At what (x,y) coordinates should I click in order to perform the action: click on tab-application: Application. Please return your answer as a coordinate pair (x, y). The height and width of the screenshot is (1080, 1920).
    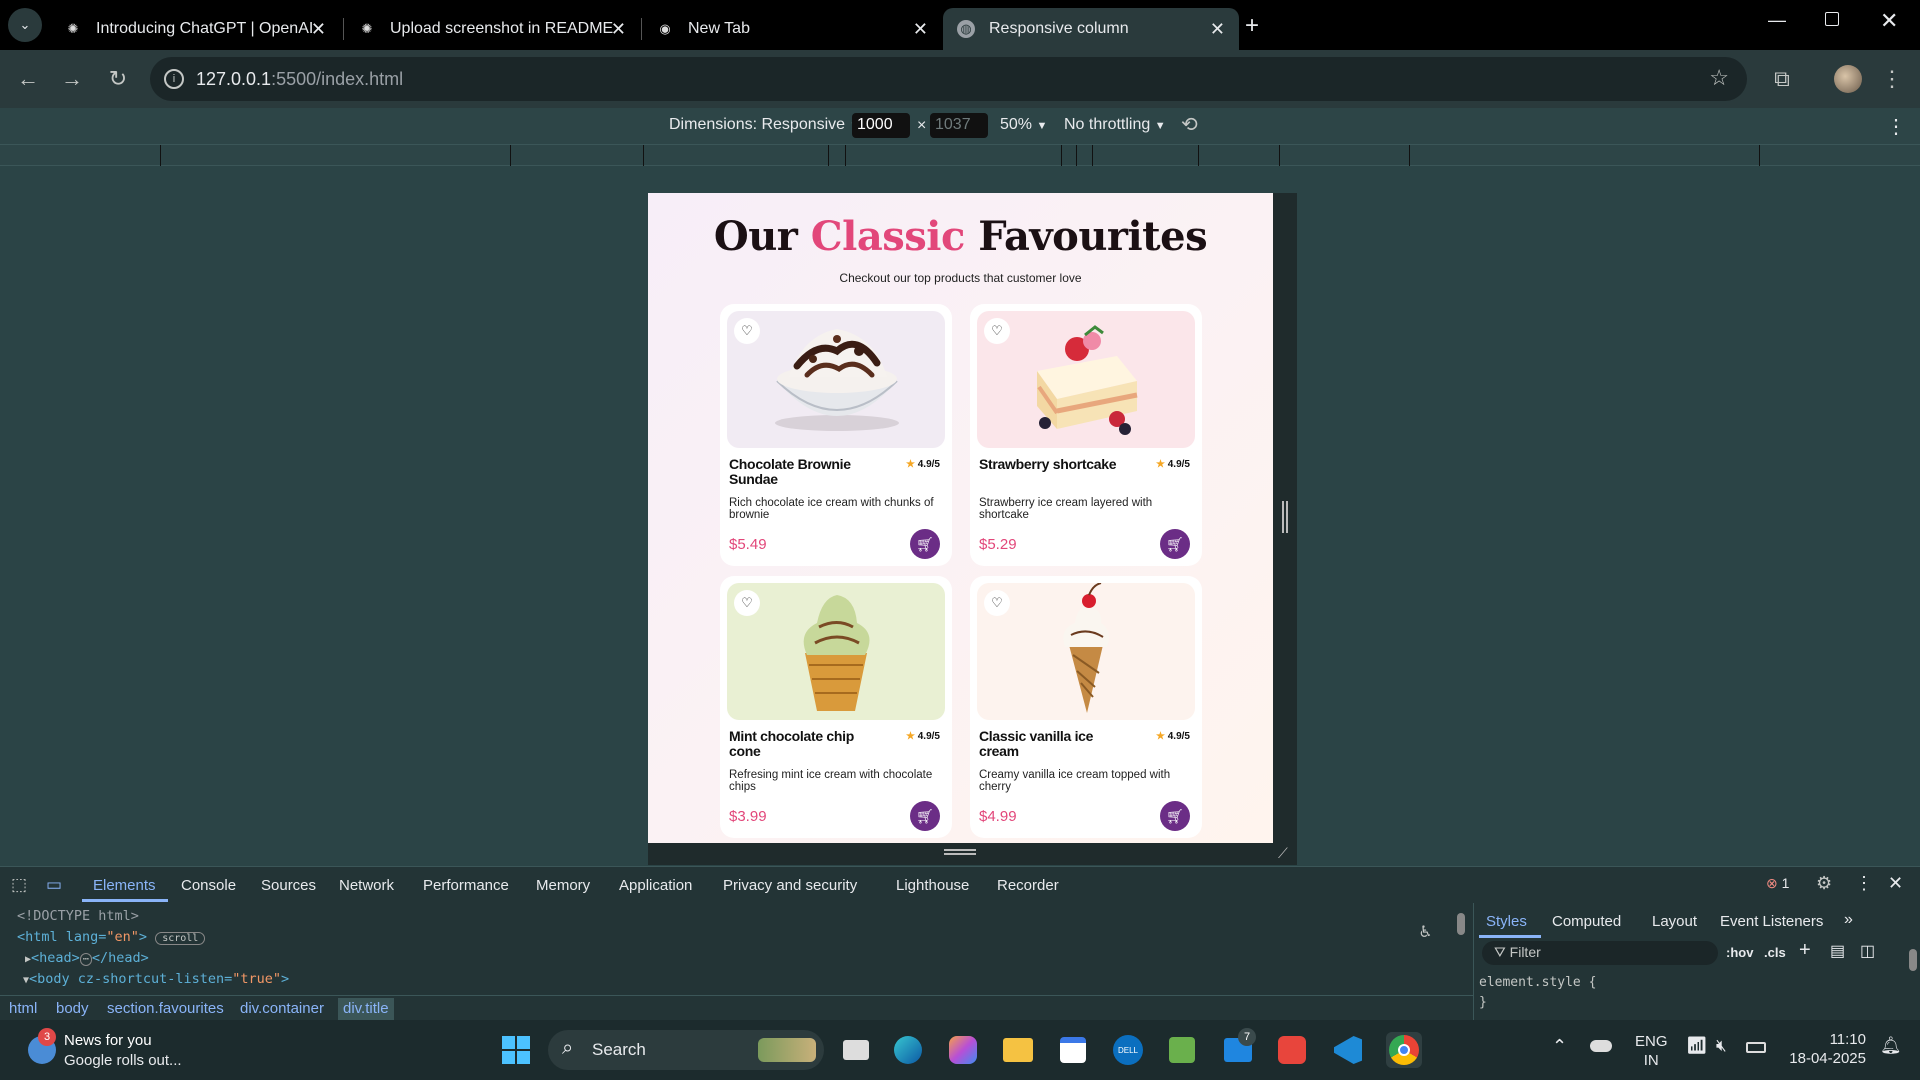
    Looking at the image, I should click on (655, 885).